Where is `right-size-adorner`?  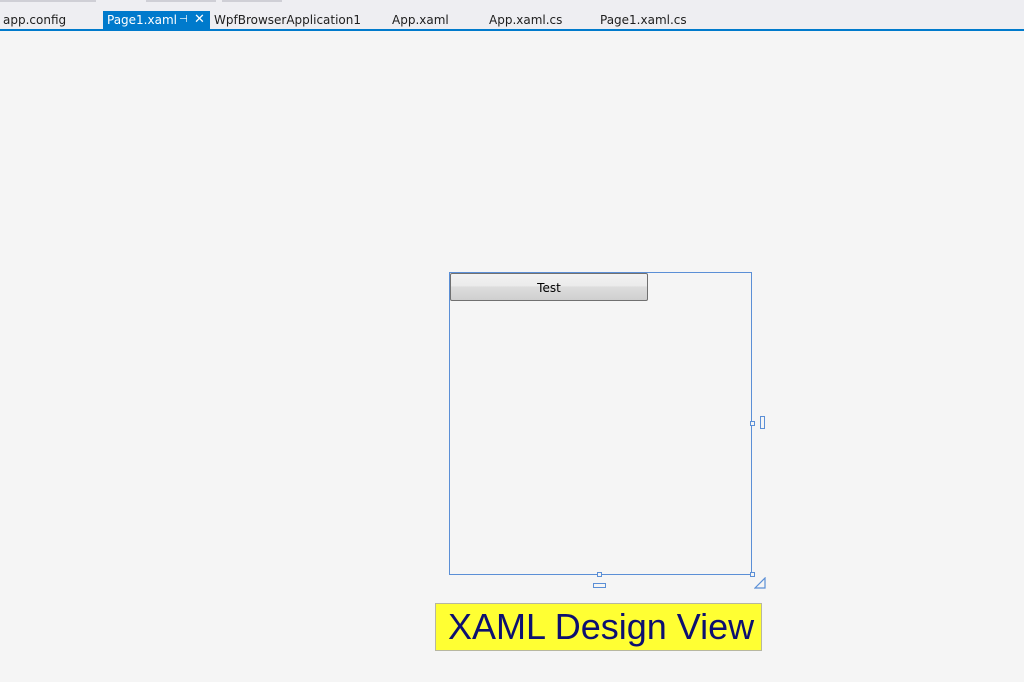
right-size-adorner is located at coordinates (762, 422).